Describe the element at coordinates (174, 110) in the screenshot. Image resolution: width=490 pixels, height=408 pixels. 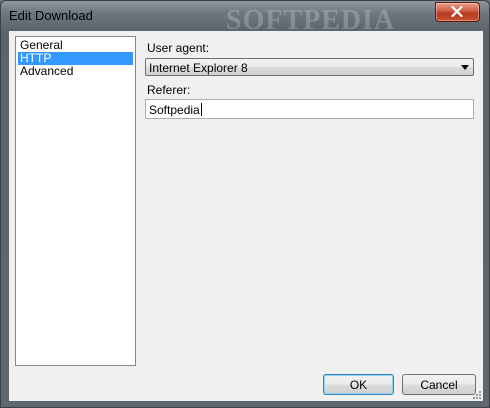
I see `referer-value: Softpedia` at that location.